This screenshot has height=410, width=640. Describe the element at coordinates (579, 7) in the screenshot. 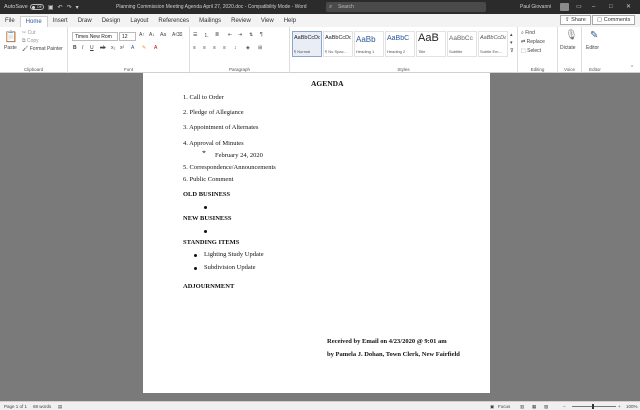

I see `ribbon-display-icon: ▭` at that location.